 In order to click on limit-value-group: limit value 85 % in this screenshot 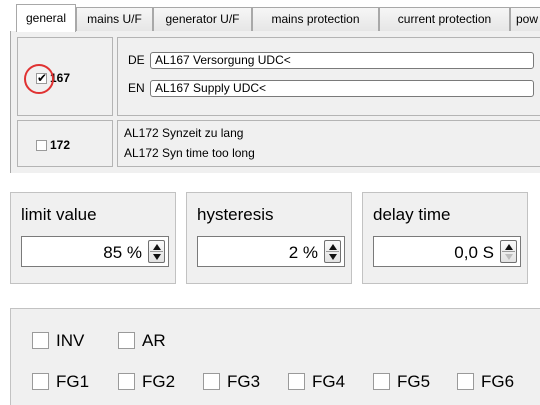, I will do `click(93, 238)`.